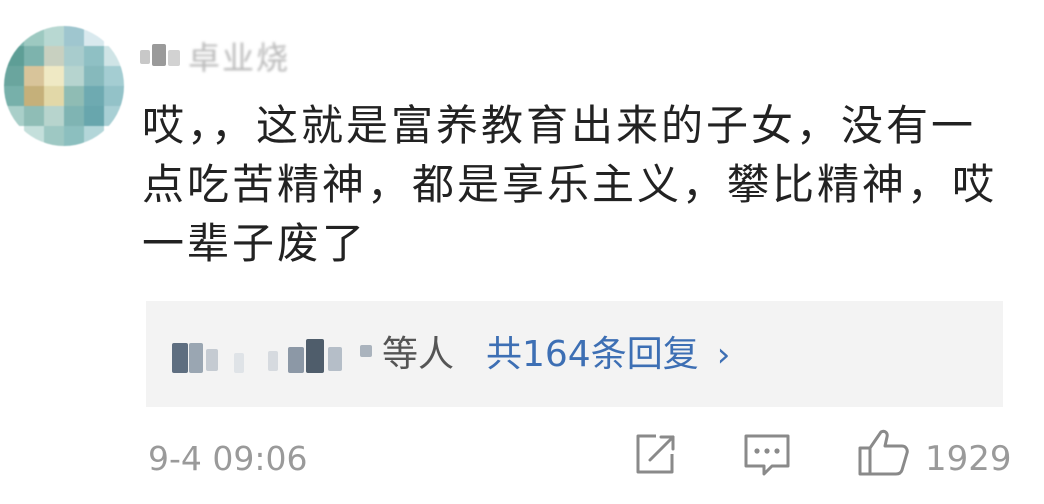  Describe the element at coordinates (884, 453) in the screenshot. I see `like-icon` at that location.